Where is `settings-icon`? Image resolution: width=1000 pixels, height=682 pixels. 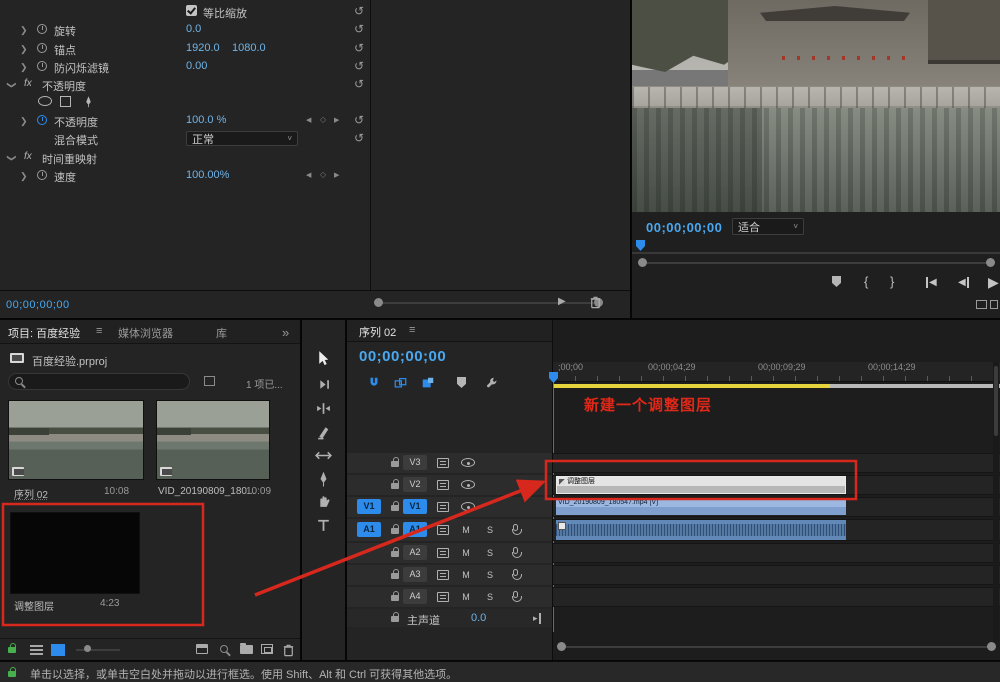
settings-icon is located at coordinates (994, 304).